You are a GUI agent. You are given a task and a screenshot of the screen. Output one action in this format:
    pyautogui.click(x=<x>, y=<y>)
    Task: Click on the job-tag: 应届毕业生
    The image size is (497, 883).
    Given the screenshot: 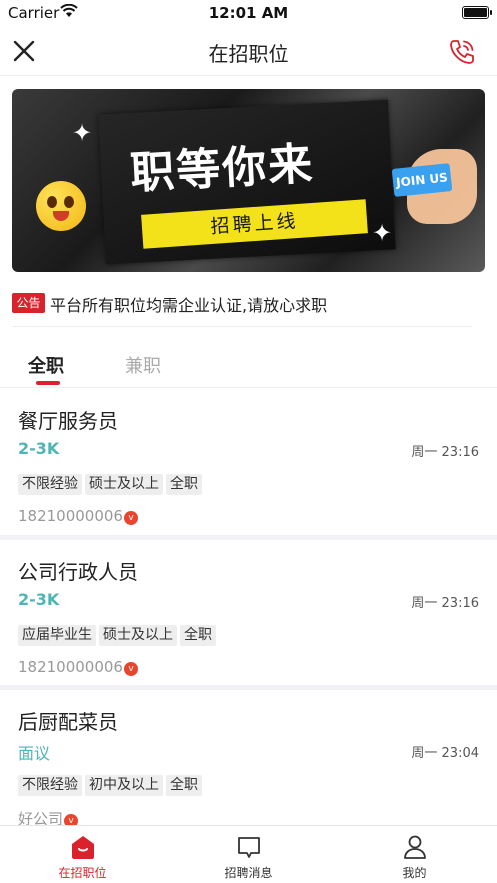 What is the action you would take?
    pyautogui.click(x=57, y=635)
    